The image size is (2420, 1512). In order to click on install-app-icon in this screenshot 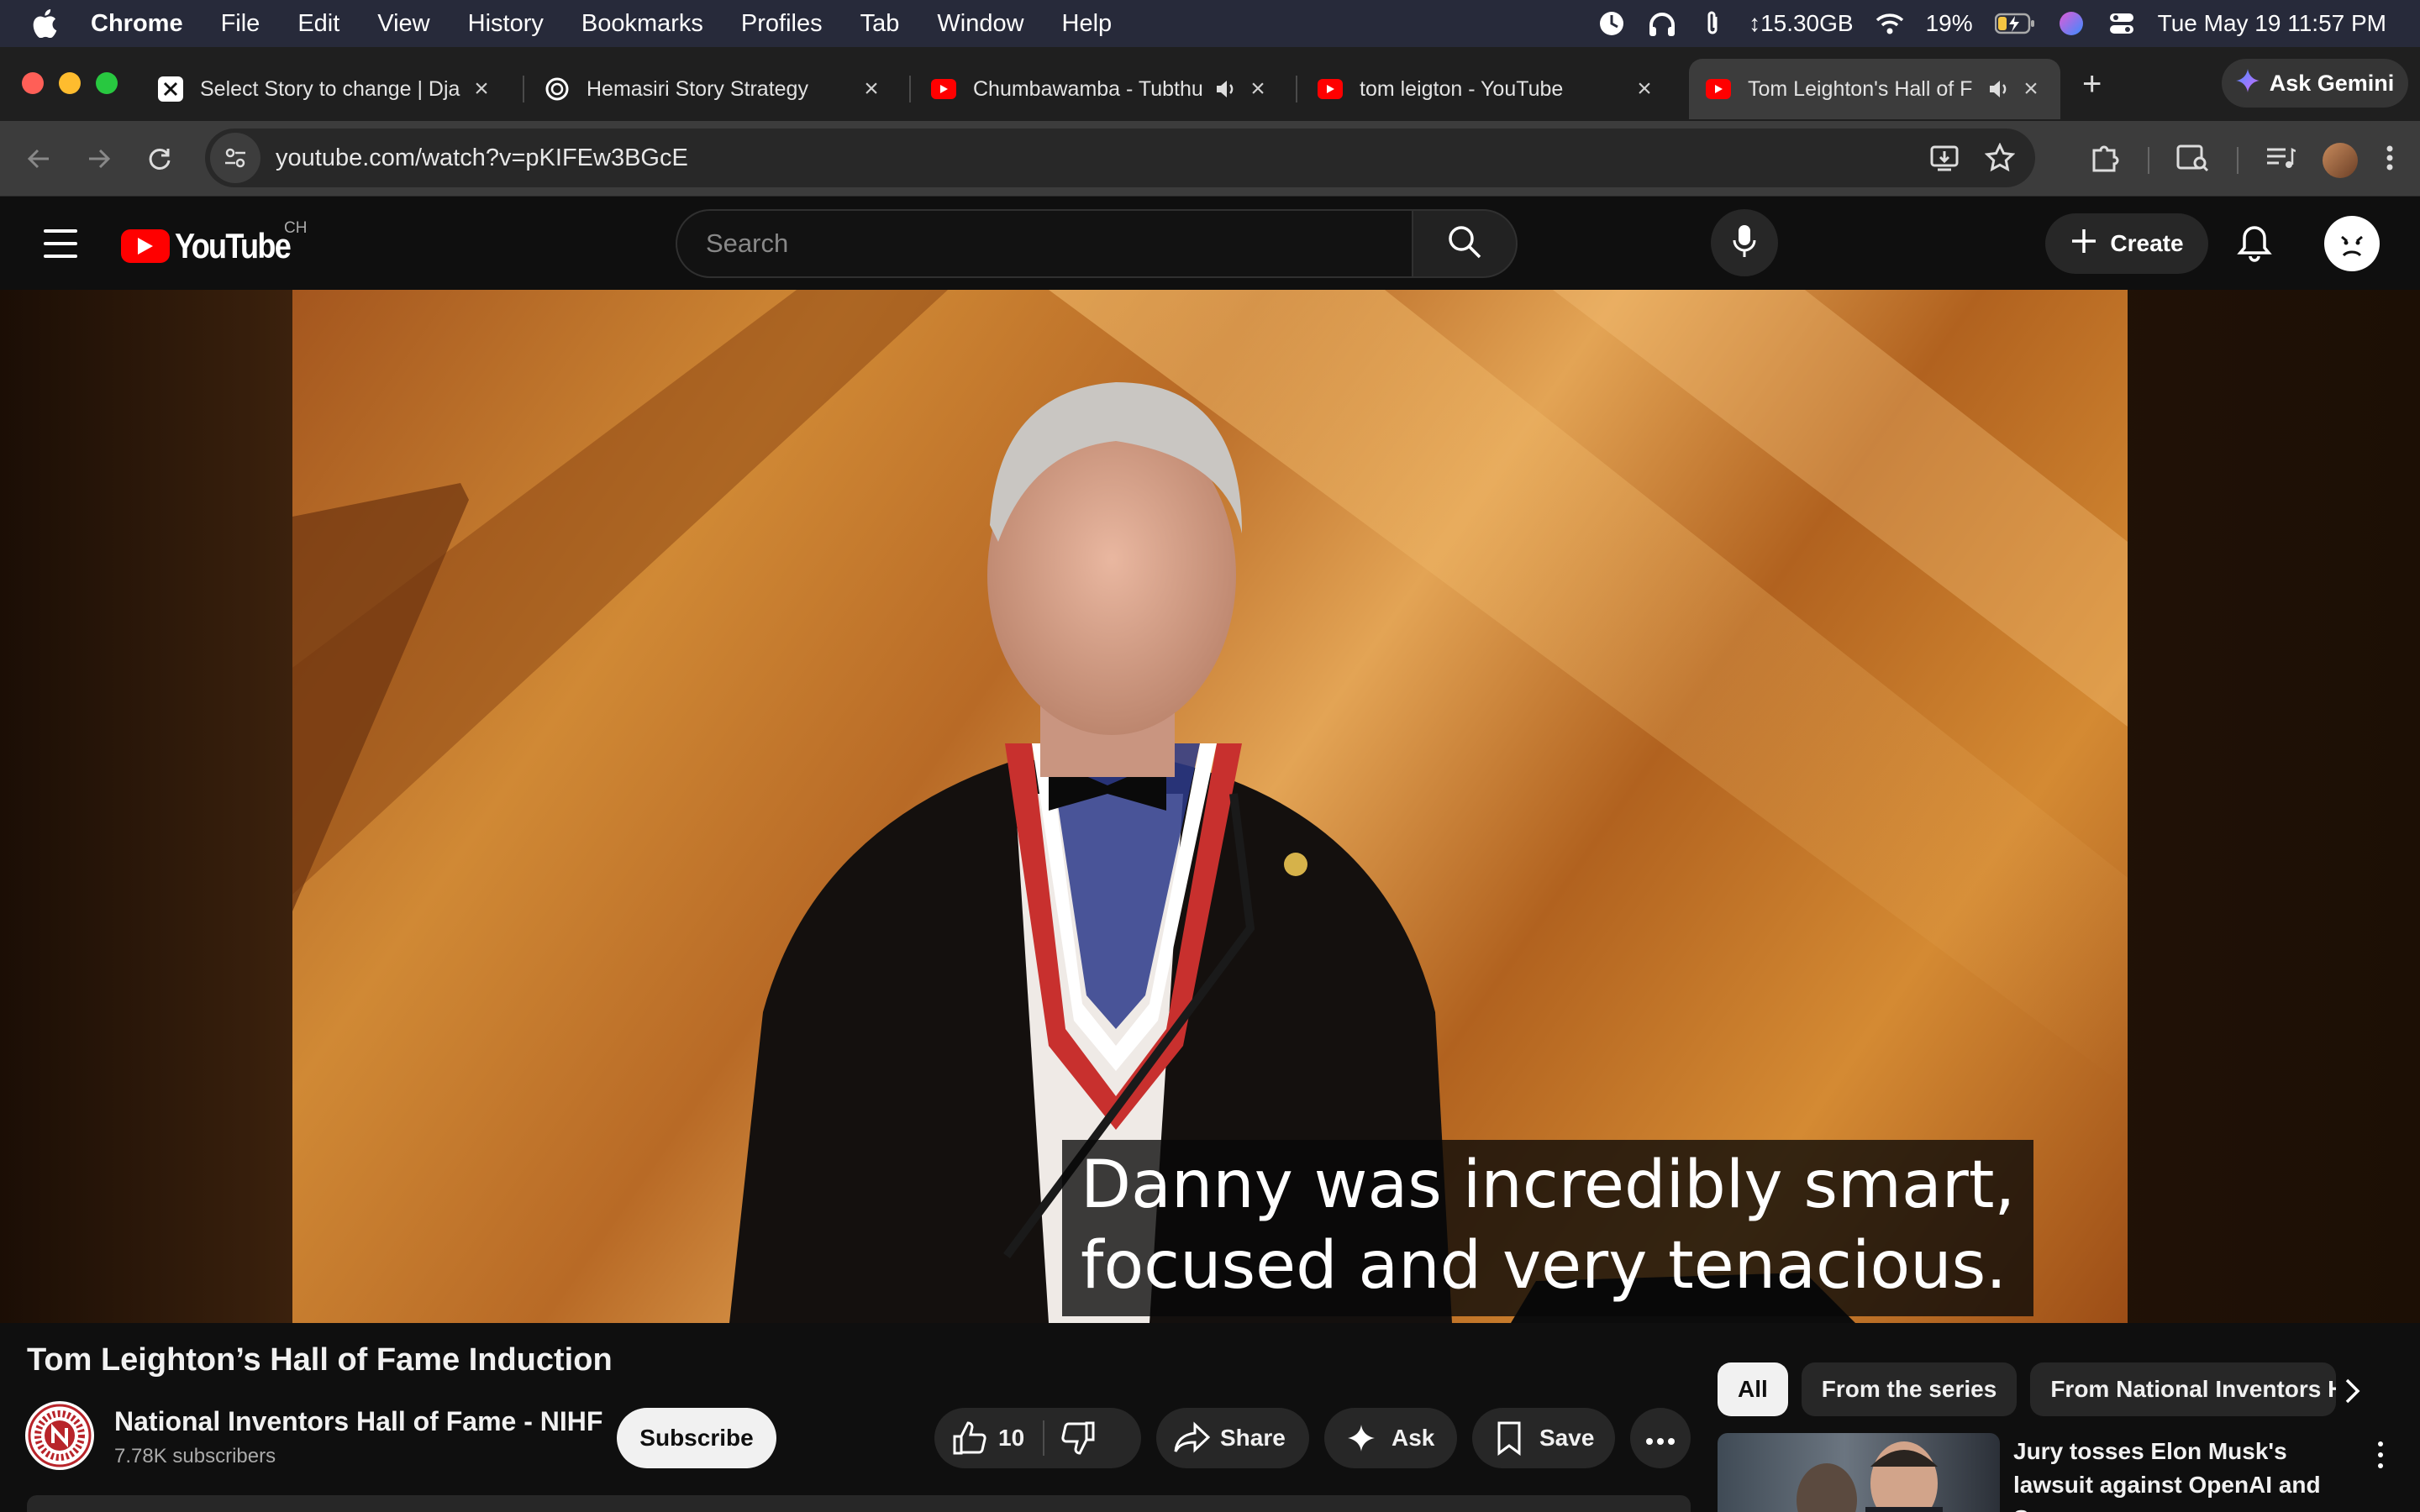, I will do `click(1944, 160)`.